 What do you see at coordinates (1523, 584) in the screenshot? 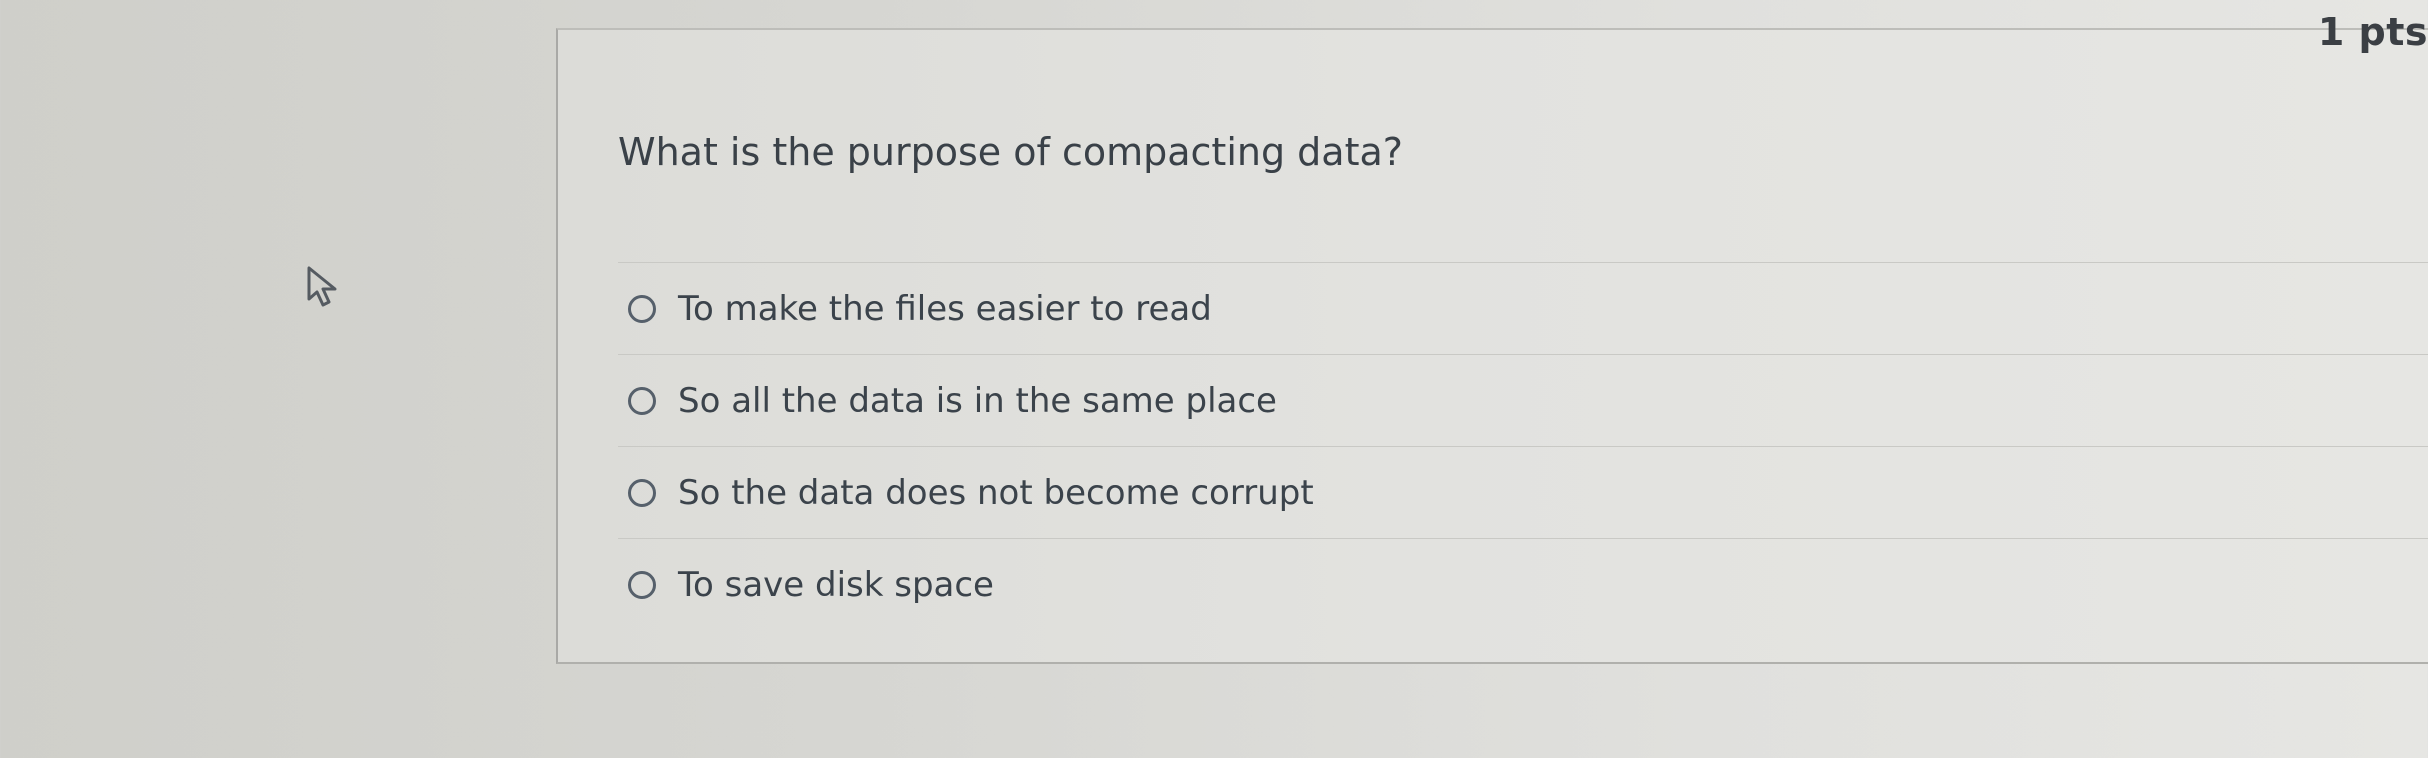
I see `answer-option: To save disk space` at bounding box center [1523, 584].